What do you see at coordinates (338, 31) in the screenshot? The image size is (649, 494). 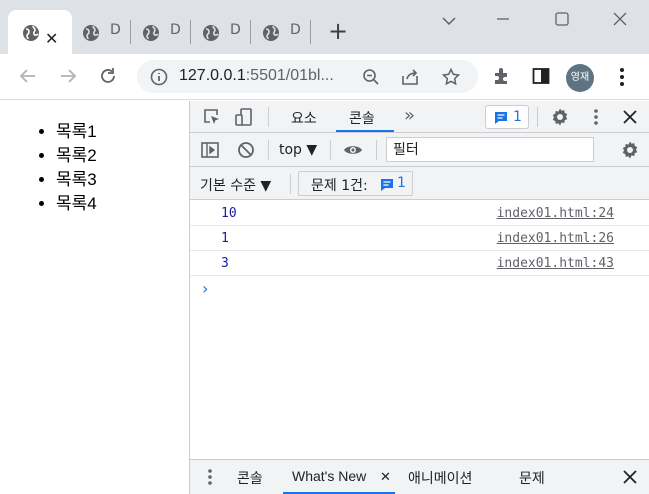 I see `new-tab-button: +` at bounding box center [338, 31].